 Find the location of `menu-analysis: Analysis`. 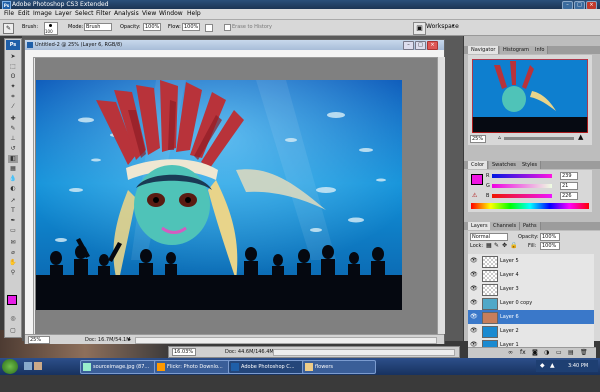

menu-analysis: Analysis is located at coordinates (126, 13).